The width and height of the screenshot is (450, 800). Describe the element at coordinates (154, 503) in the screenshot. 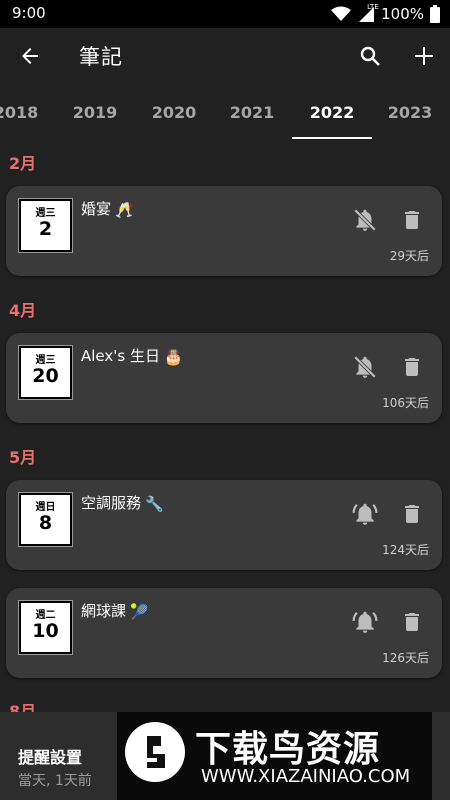

I see `wrench-icon: 🔧` at that location.